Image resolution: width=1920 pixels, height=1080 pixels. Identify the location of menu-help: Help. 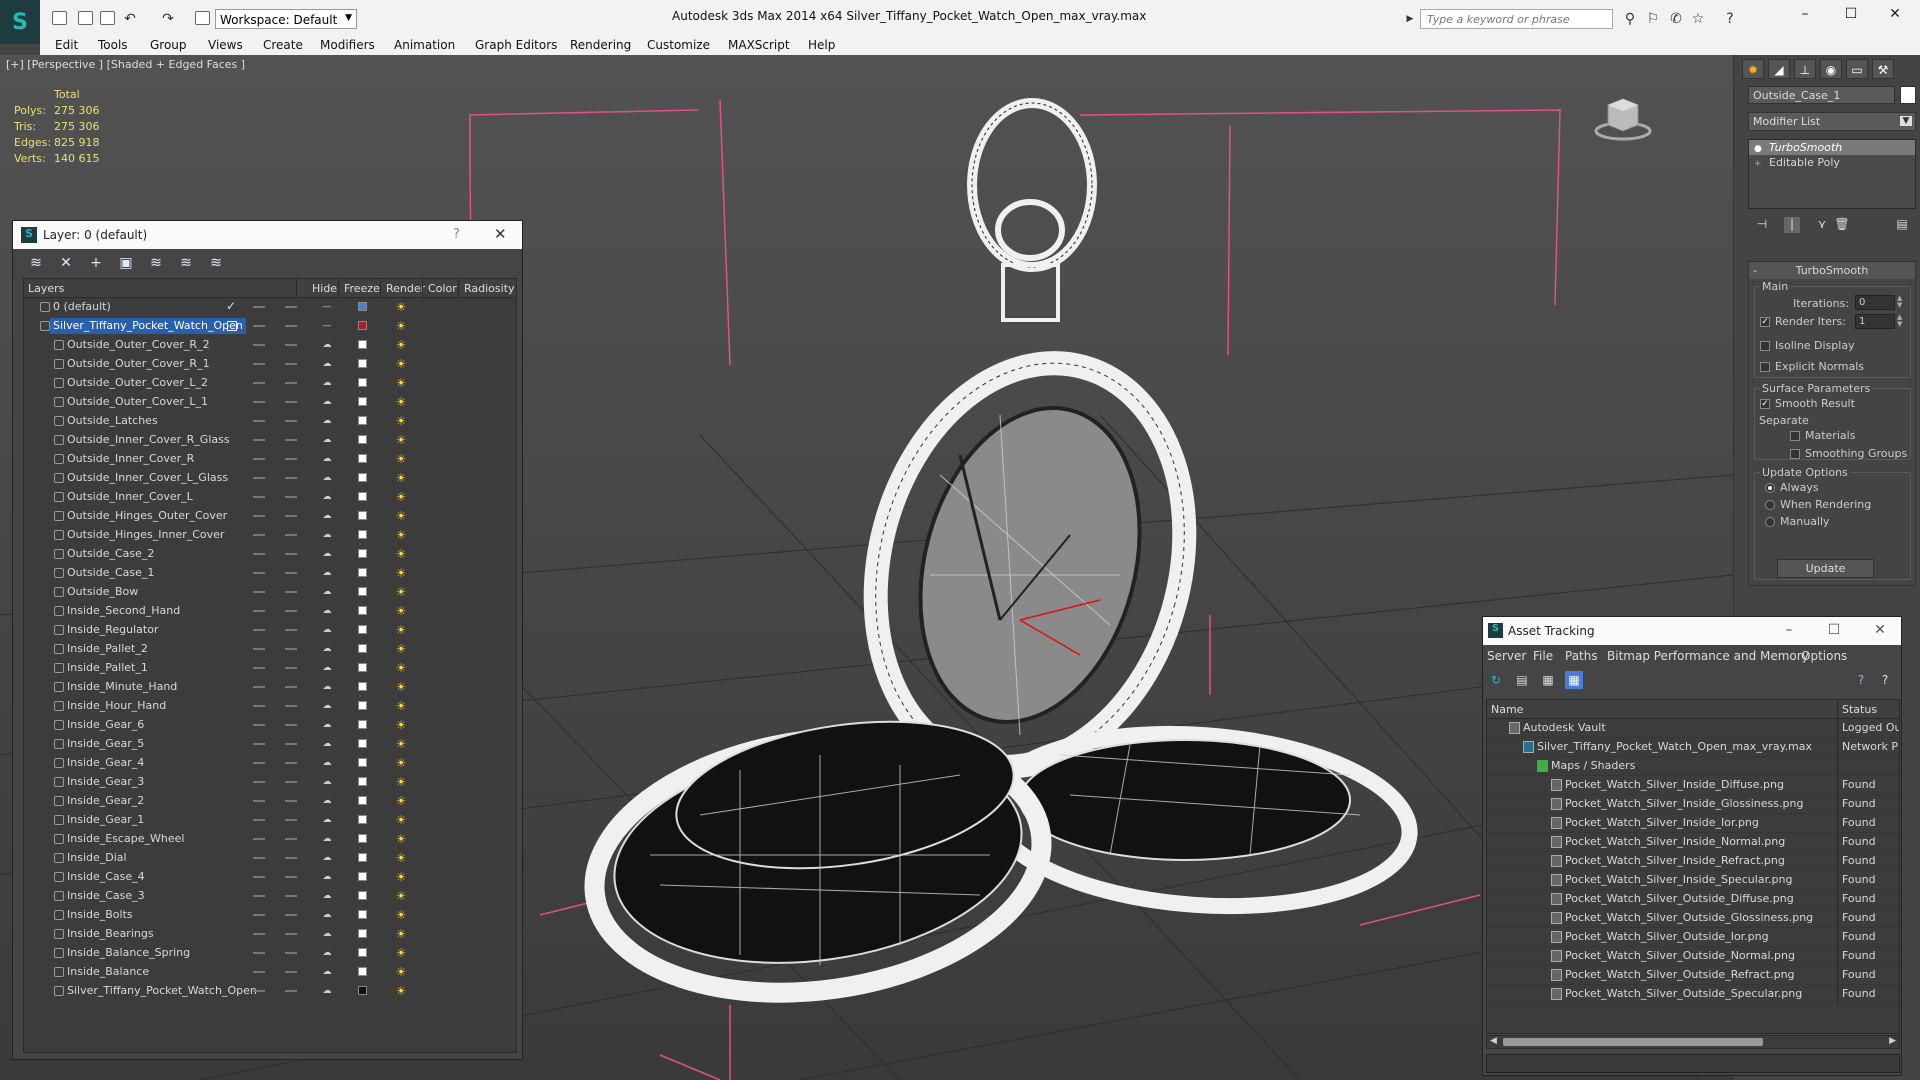
(821, 45).